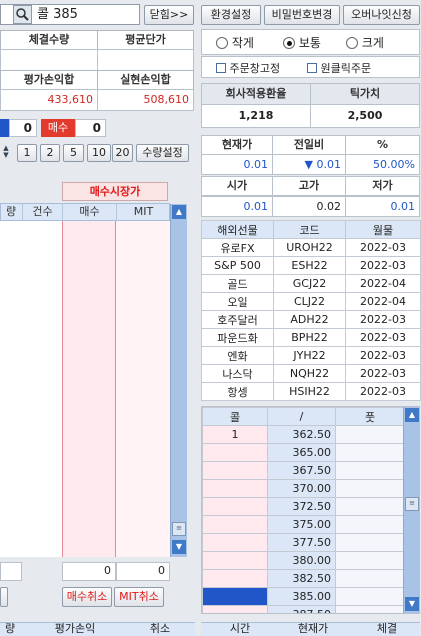 The height and width of the screenshot is (636, 421). I want to click on option-scrollbar: ▲ ≡ ▼, so click(411, 510).